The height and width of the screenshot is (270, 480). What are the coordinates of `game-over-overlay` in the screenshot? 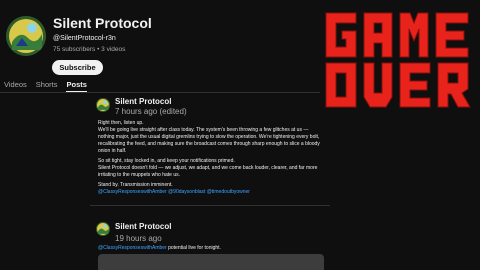 It's located at (398, 60).